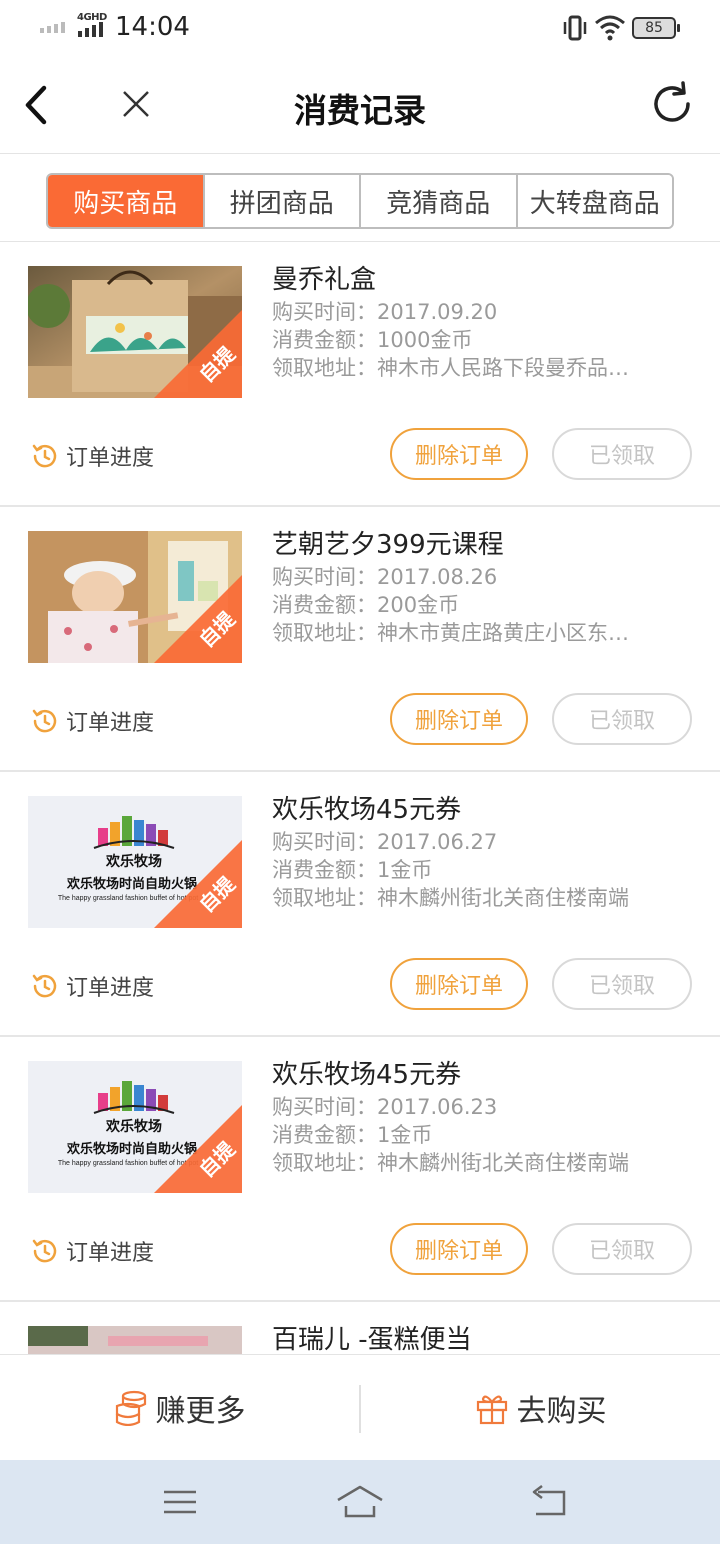 This screenshot has width=720, height=1544. Describe the element at coordinates (366, 605) in the screenshot. I see `consume-amount: 消费金额：200金币` at that location.